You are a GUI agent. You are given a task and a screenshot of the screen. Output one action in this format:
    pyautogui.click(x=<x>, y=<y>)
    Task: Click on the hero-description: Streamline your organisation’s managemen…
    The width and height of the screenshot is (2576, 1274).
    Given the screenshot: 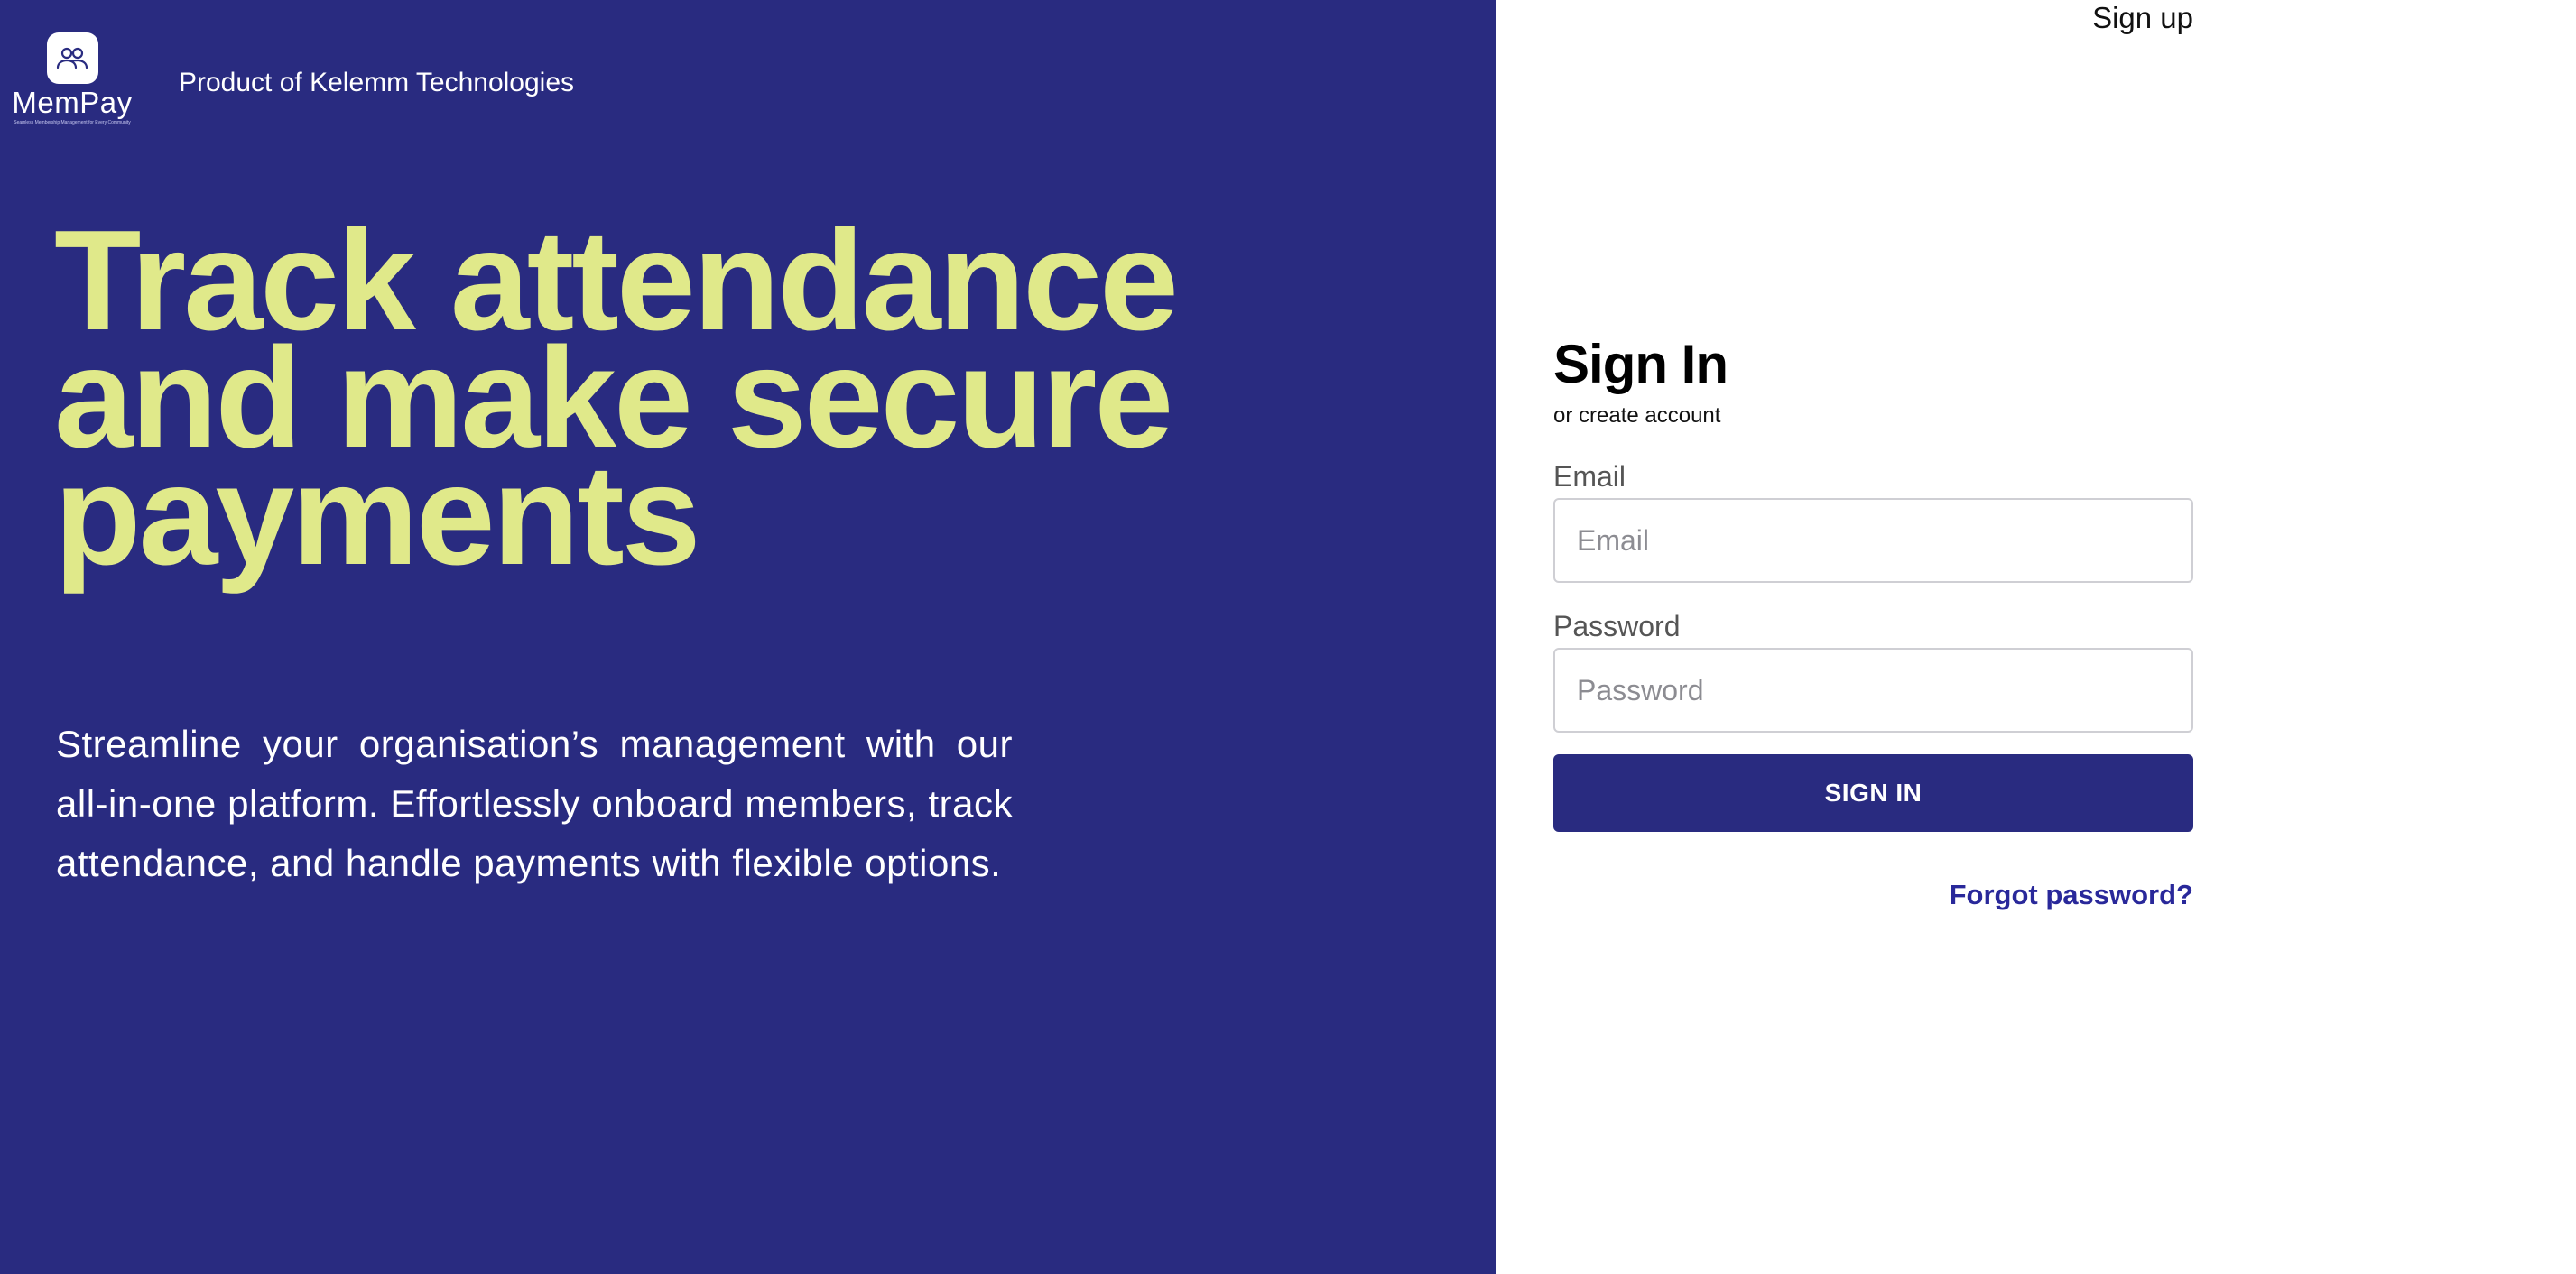 What is the action you would take?
    pyautogui.click(x=534, y=803)
    